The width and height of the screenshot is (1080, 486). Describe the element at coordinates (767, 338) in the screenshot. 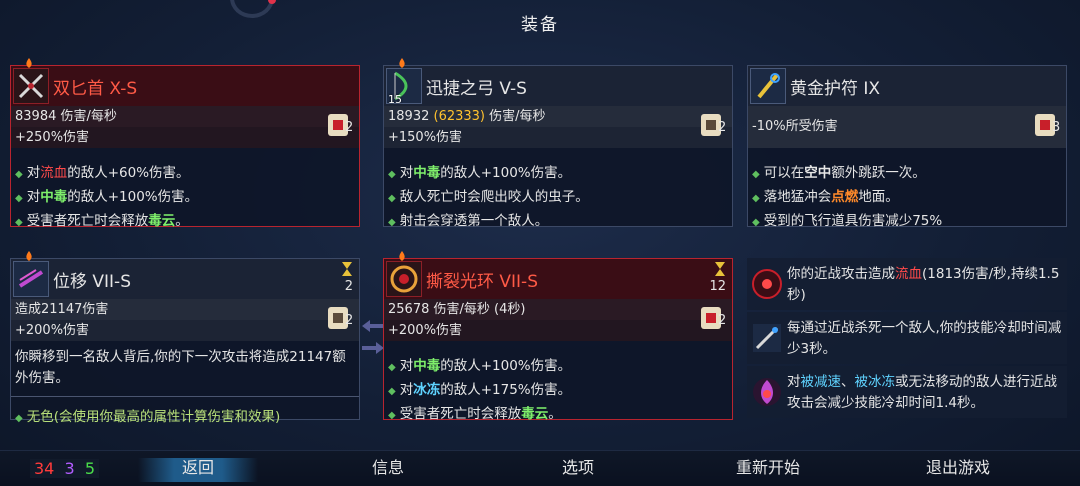

I see `combo-mutation-icon` at that location.